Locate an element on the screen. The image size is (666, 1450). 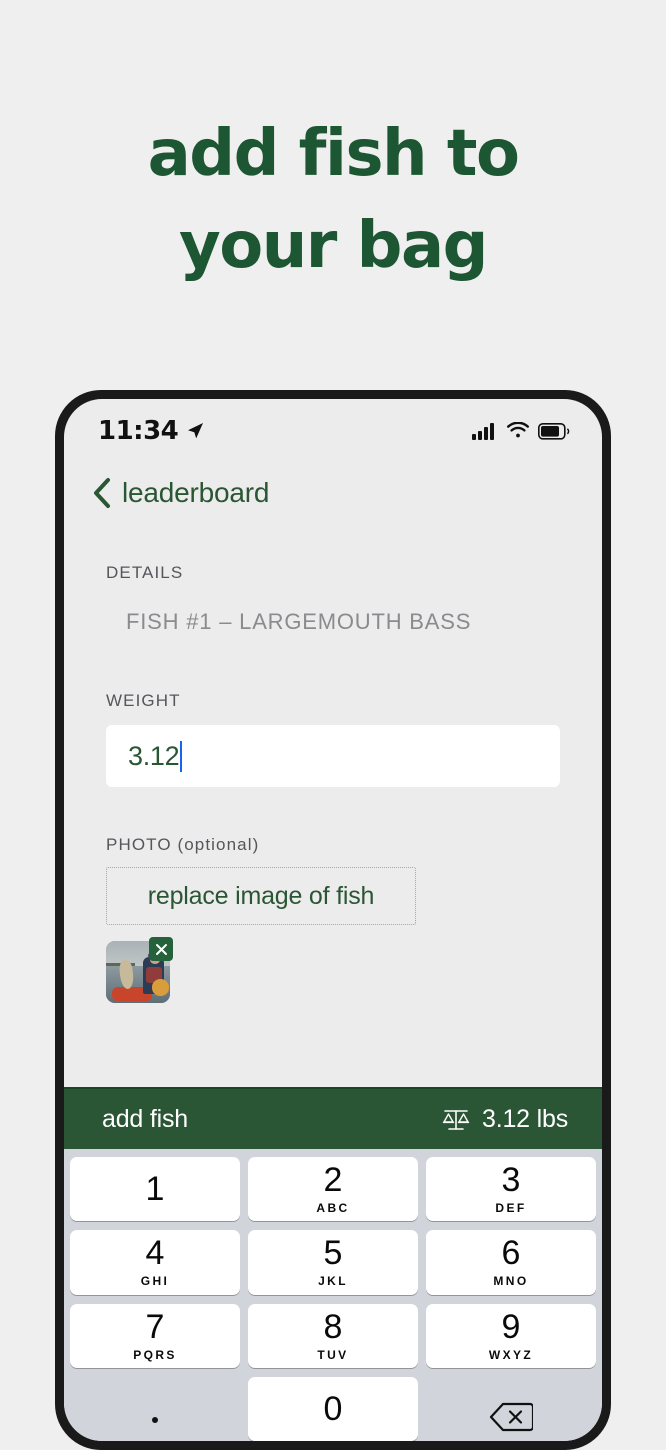
text-cursor is located at coordinates (181, 756).